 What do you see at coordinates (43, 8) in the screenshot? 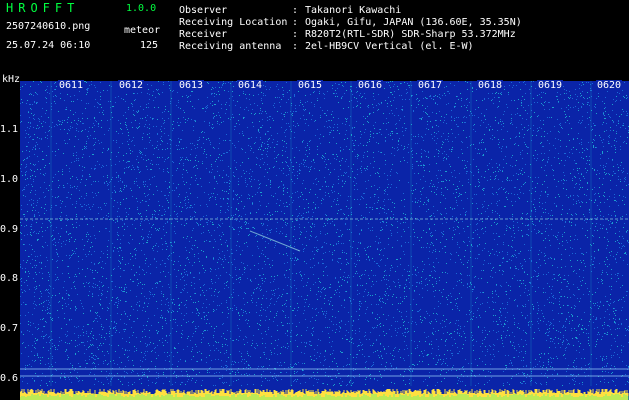
I see `app-logo: HROFFT` at bounding box center [43, 8].